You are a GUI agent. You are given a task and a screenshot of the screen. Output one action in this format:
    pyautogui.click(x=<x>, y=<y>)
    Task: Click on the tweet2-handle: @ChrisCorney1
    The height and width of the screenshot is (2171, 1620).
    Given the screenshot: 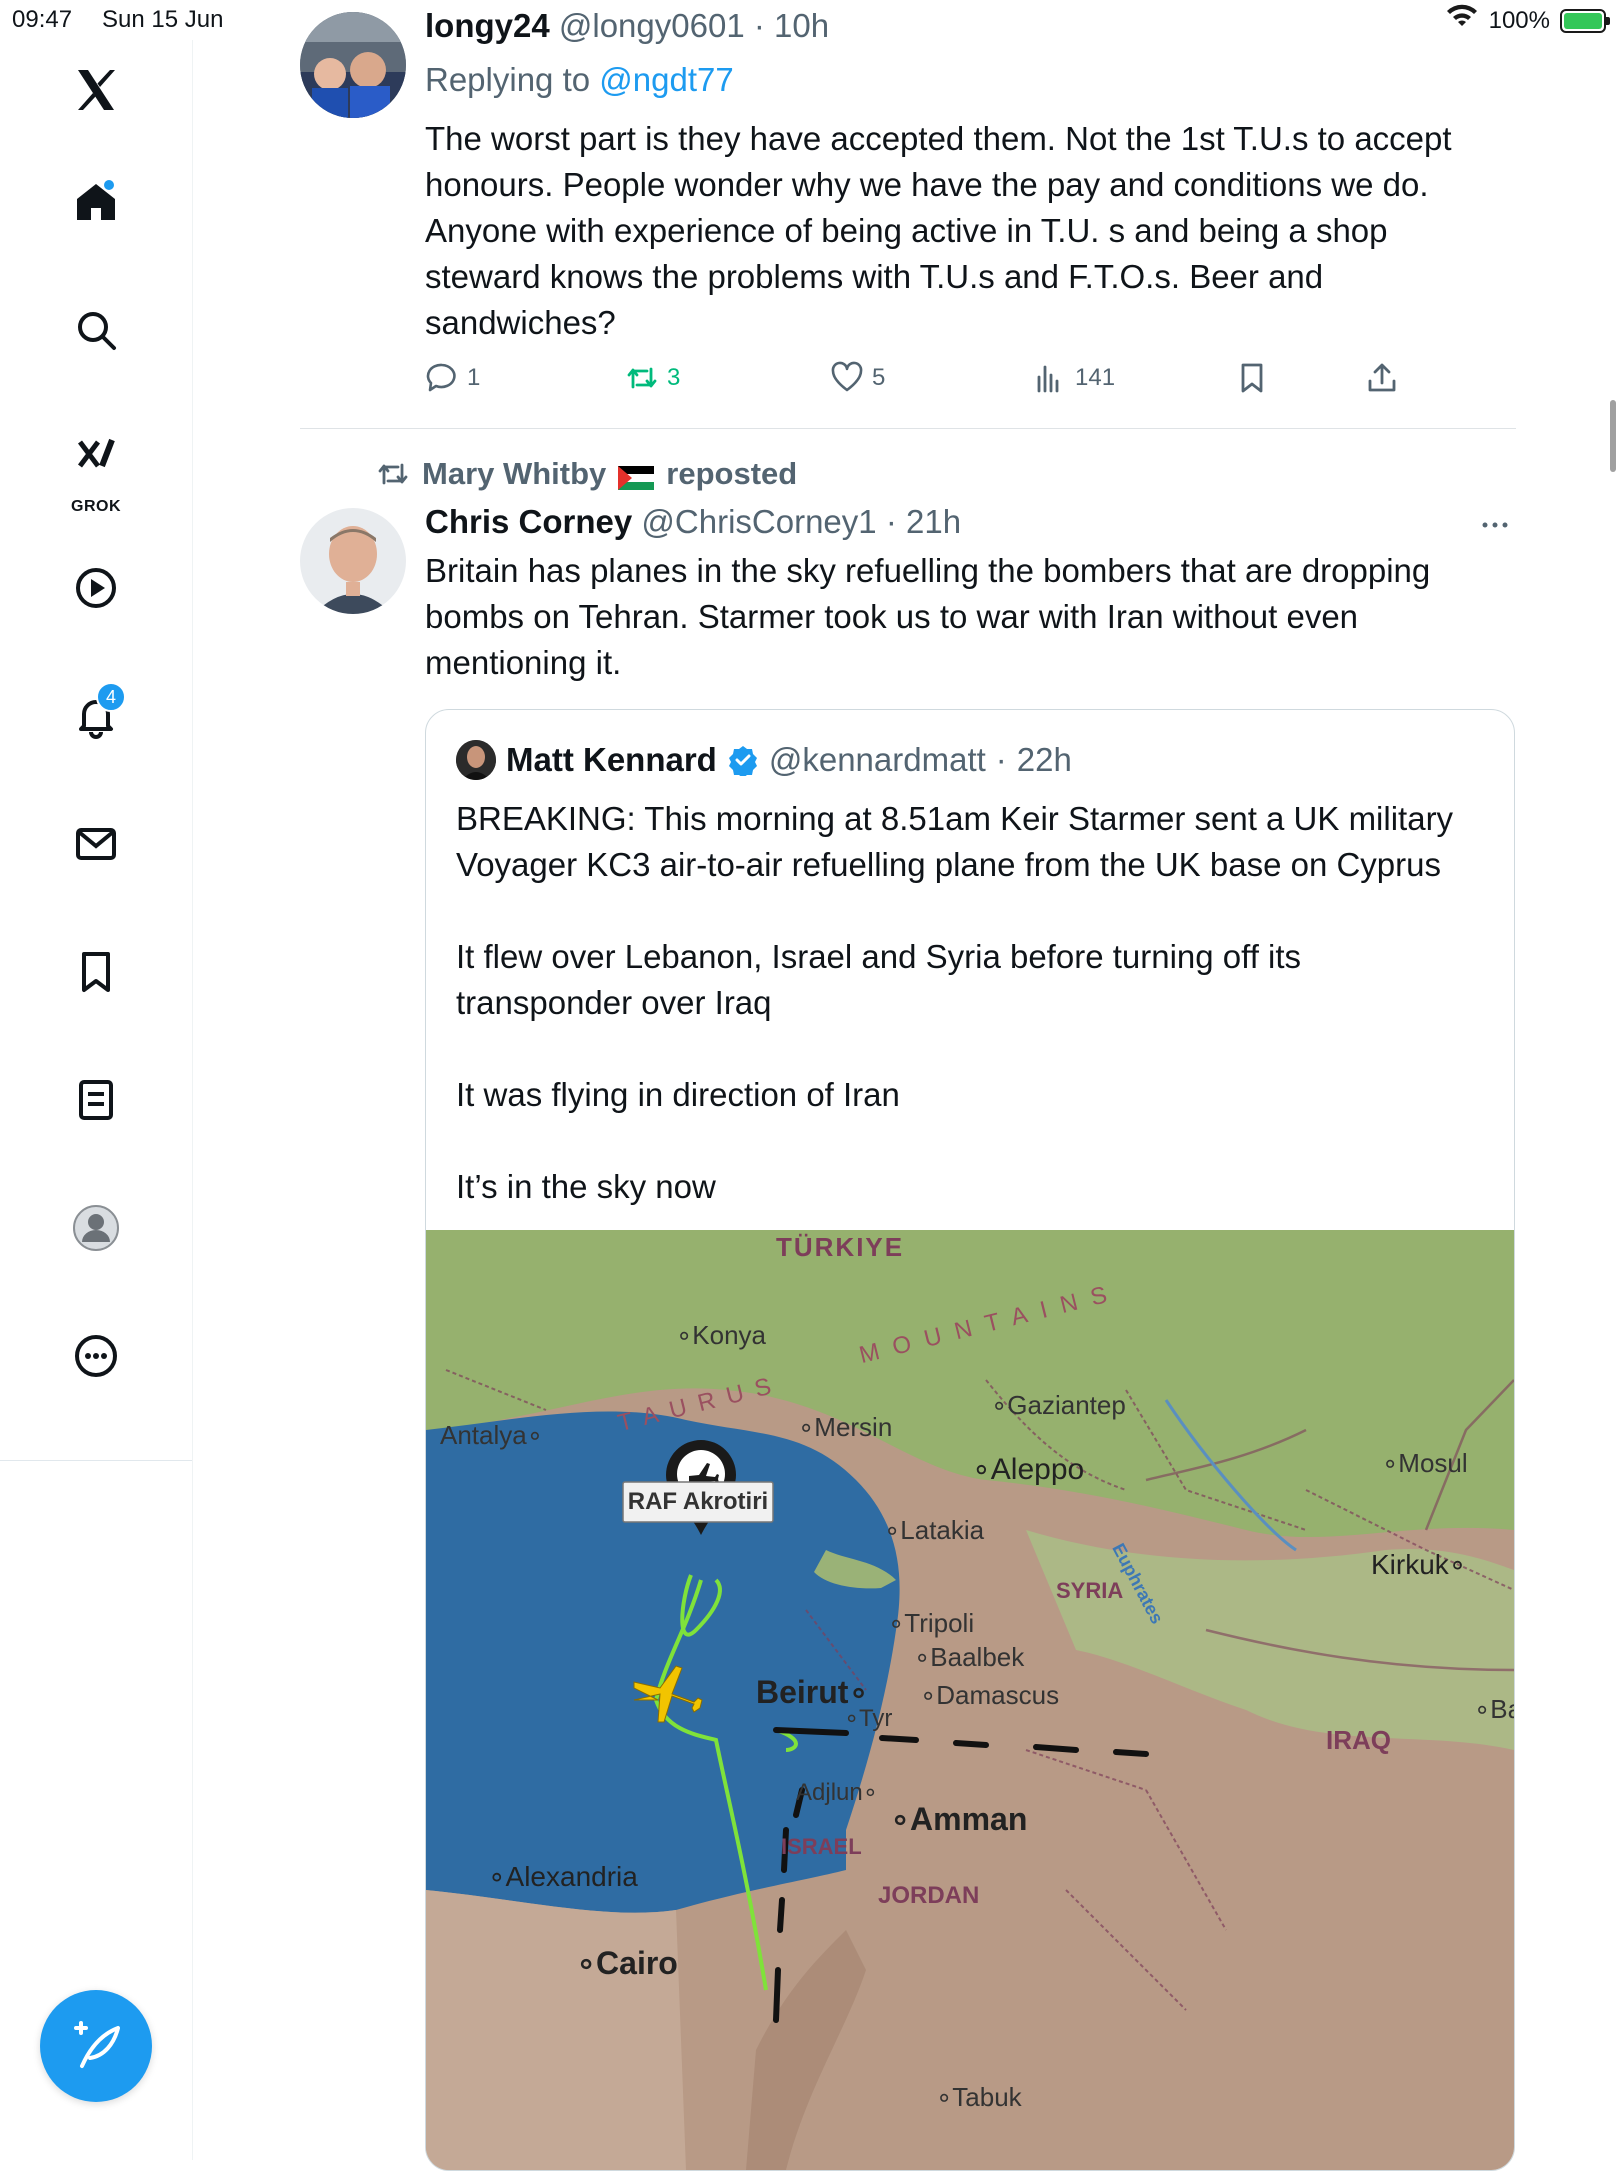 What is the action you would take?
    pyautogui.click(x=758, y=521)
    